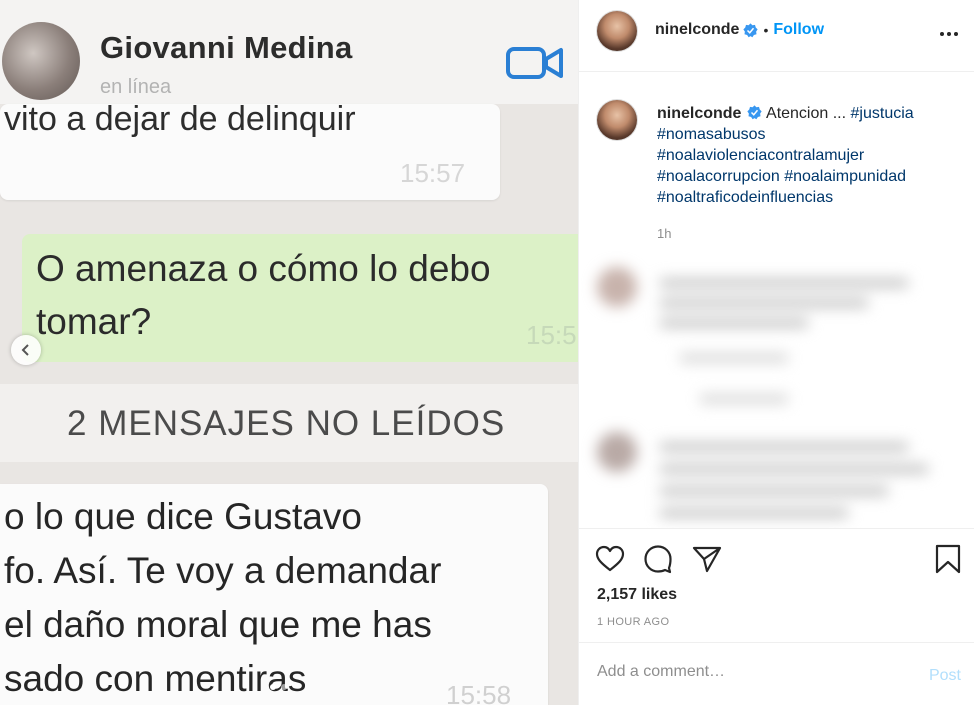  What do you see at coordinates (945, 676) in the screenshot?
I see `post-comment-button: Post` at bounding box center [945, 676].